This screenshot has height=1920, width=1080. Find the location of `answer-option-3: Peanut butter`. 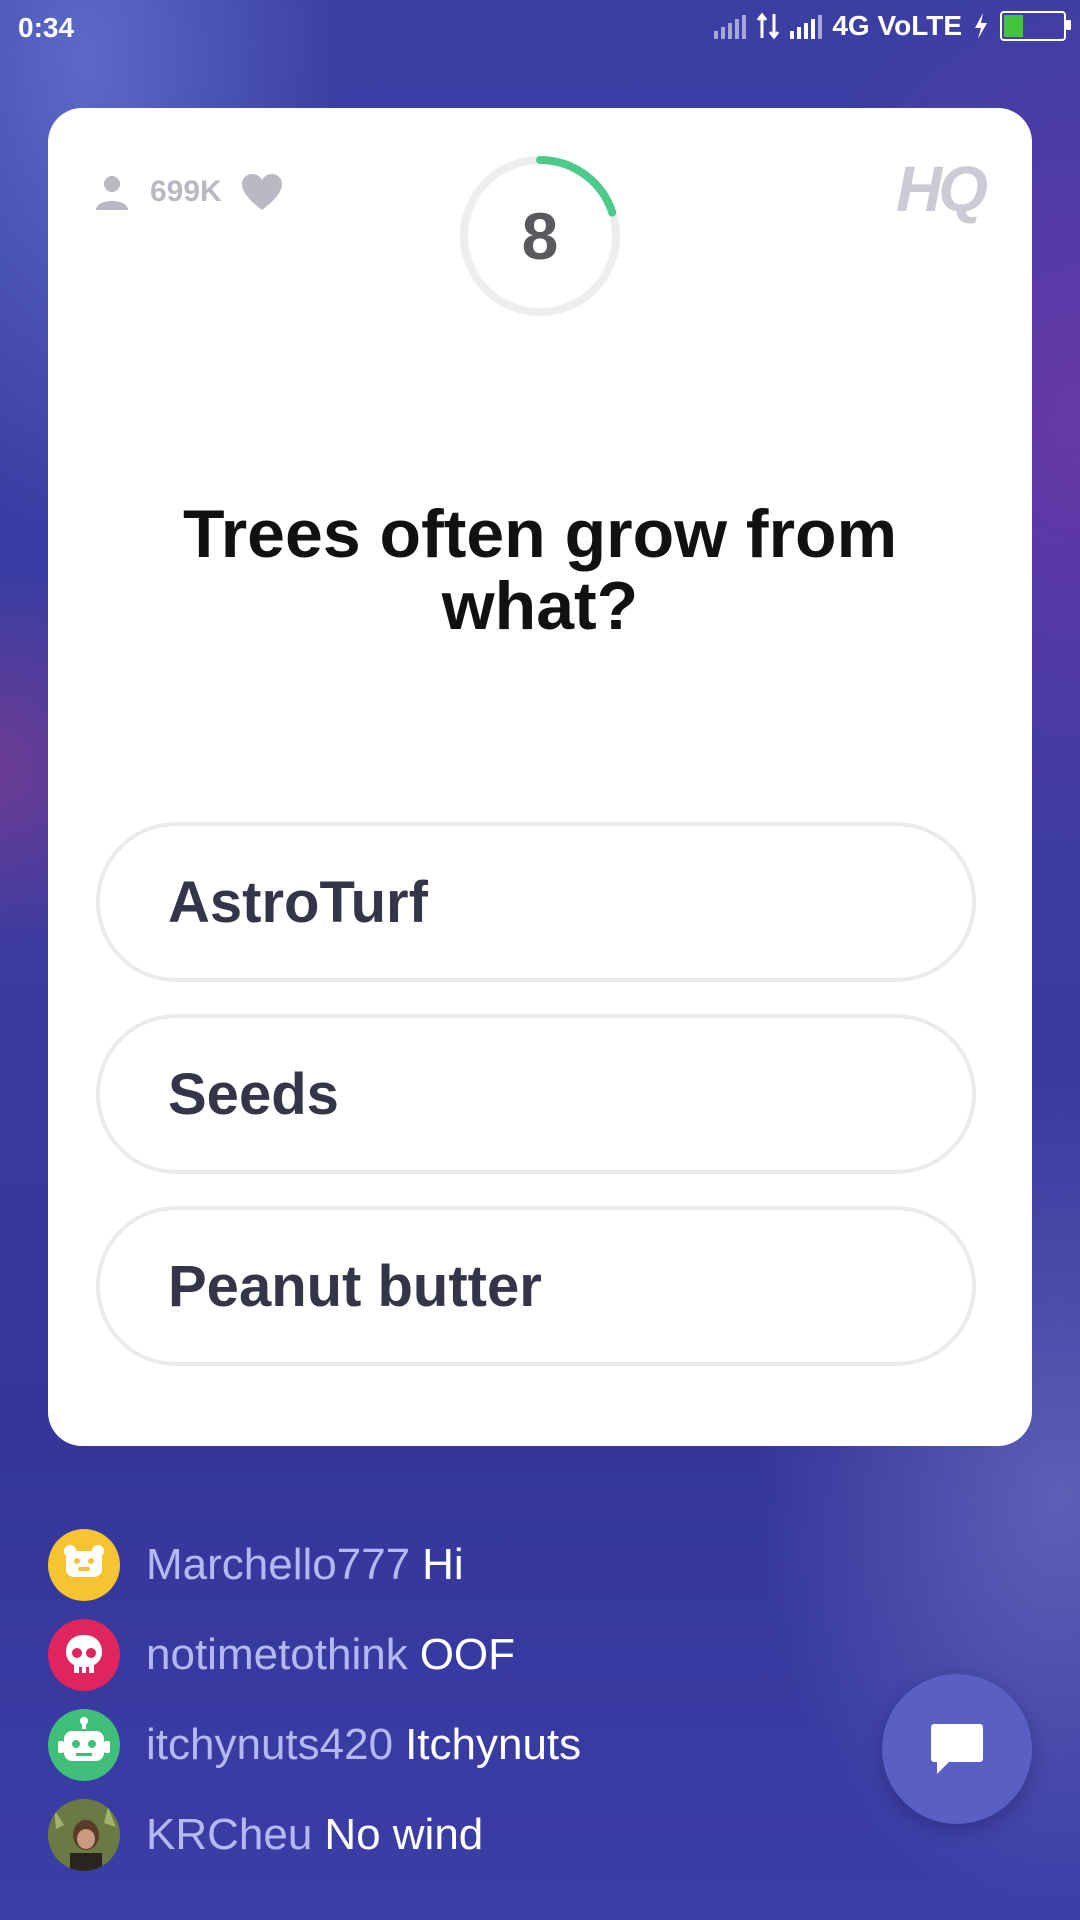

answer-option-3: Peanut butter is located at coordinates (536, 1286).